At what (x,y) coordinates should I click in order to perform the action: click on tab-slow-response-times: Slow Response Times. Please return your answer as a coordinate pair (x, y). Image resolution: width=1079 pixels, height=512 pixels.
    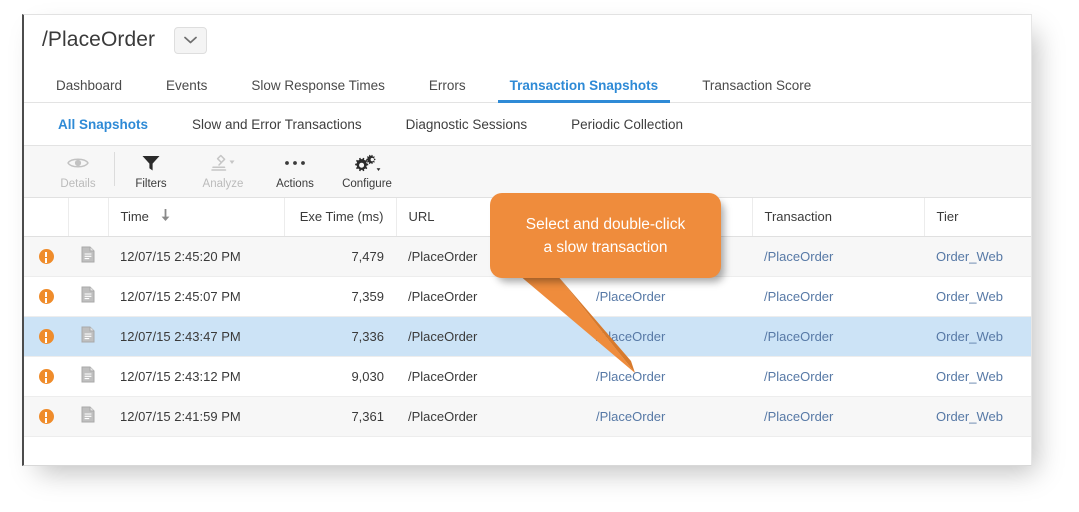
    Looking at the image, I should click on (318, 90).